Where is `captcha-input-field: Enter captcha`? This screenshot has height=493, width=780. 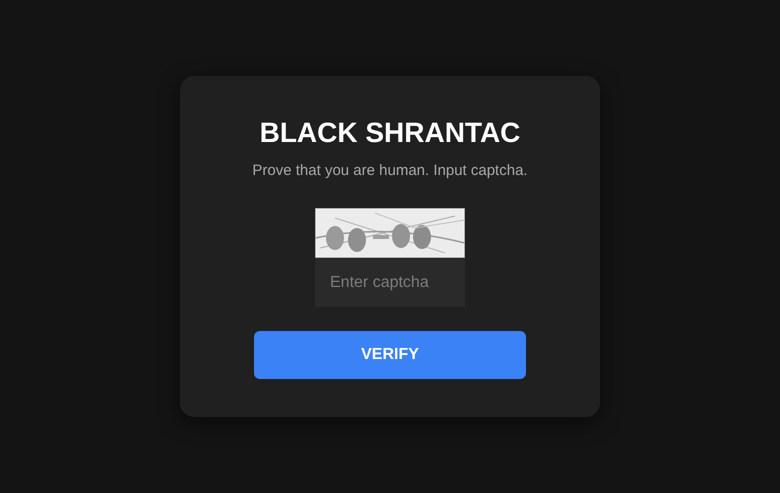 captcha-input-field: Enter captcha is located at coordinates (390, 282).